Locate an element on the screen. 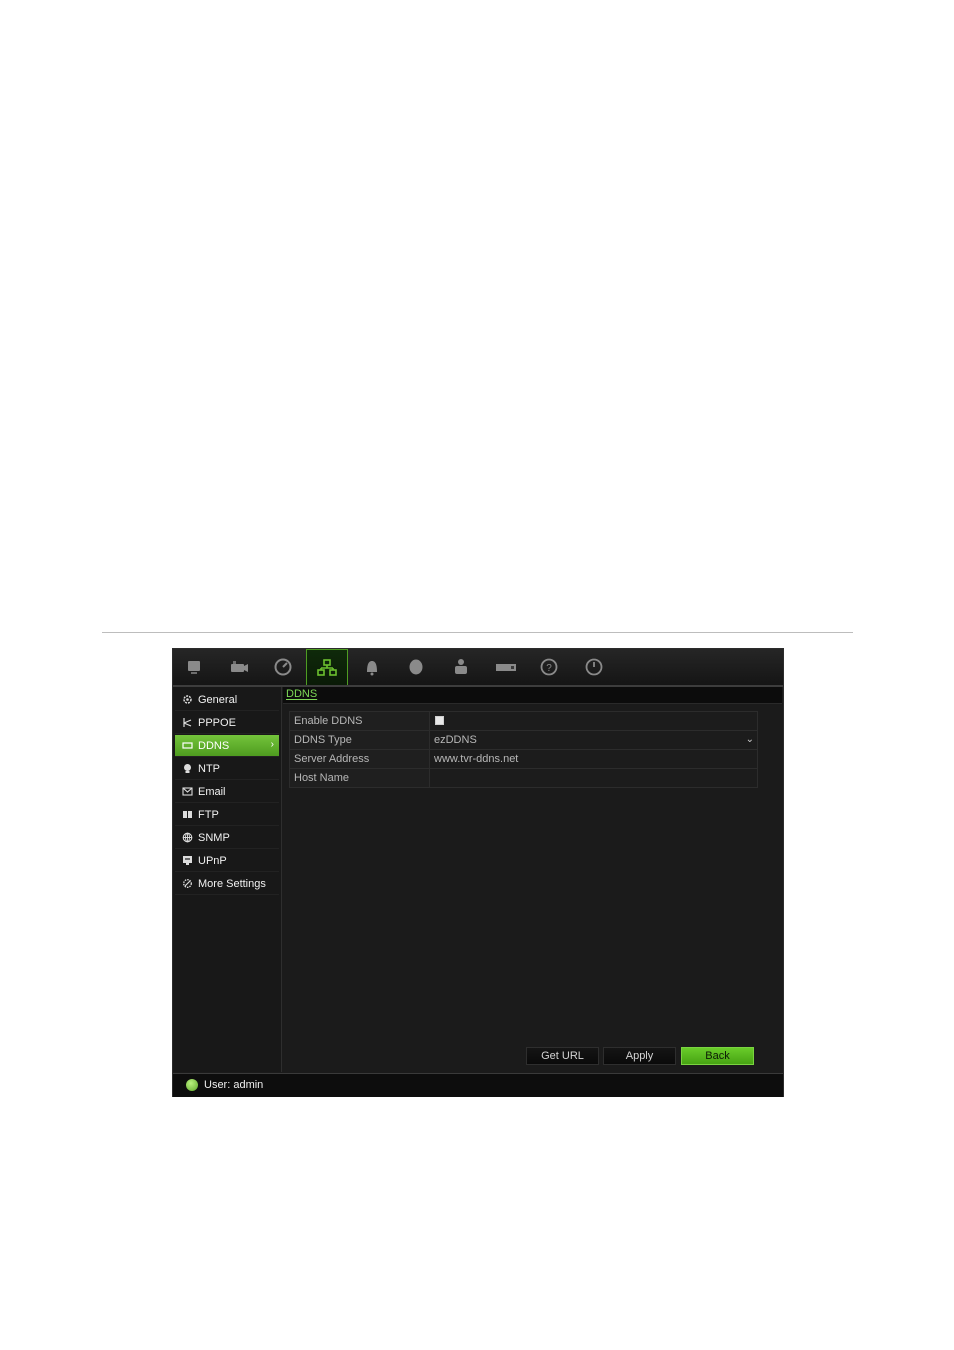 This screenshot has width=954, height=1350. ftp-icon is located at coordinates (187, 814).